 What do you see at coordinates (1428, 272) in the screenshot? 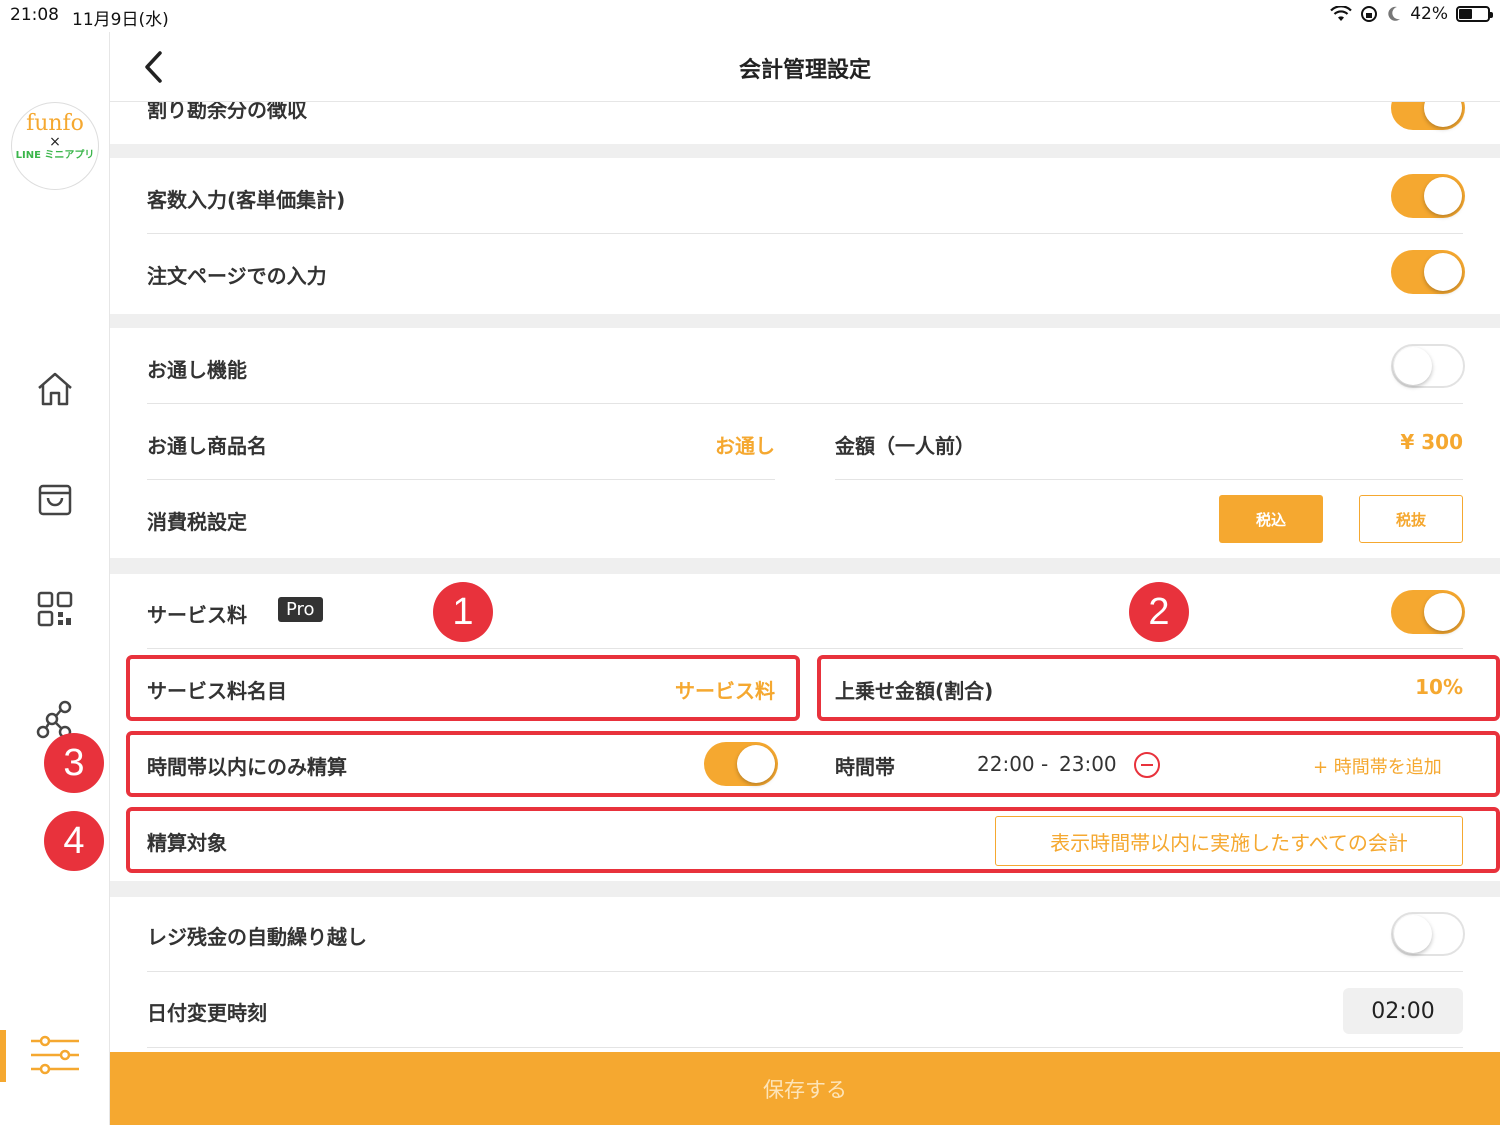
I see `toggle-order-page-input` at bounding box center [1428, 272].